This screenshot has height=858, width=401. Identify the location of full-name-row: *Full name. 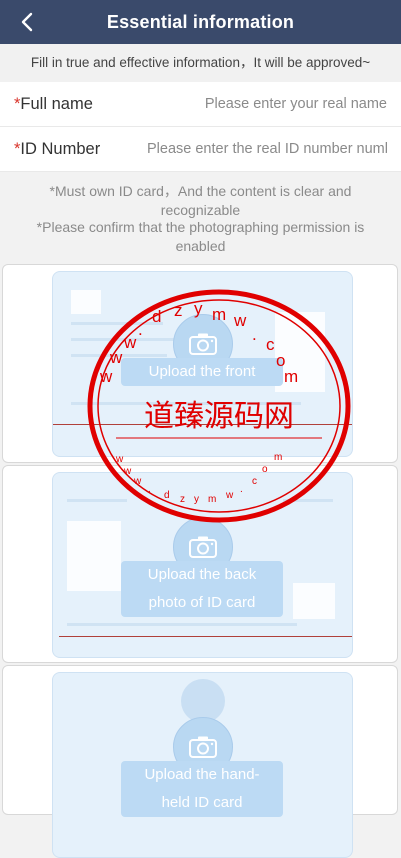
(200, 104).